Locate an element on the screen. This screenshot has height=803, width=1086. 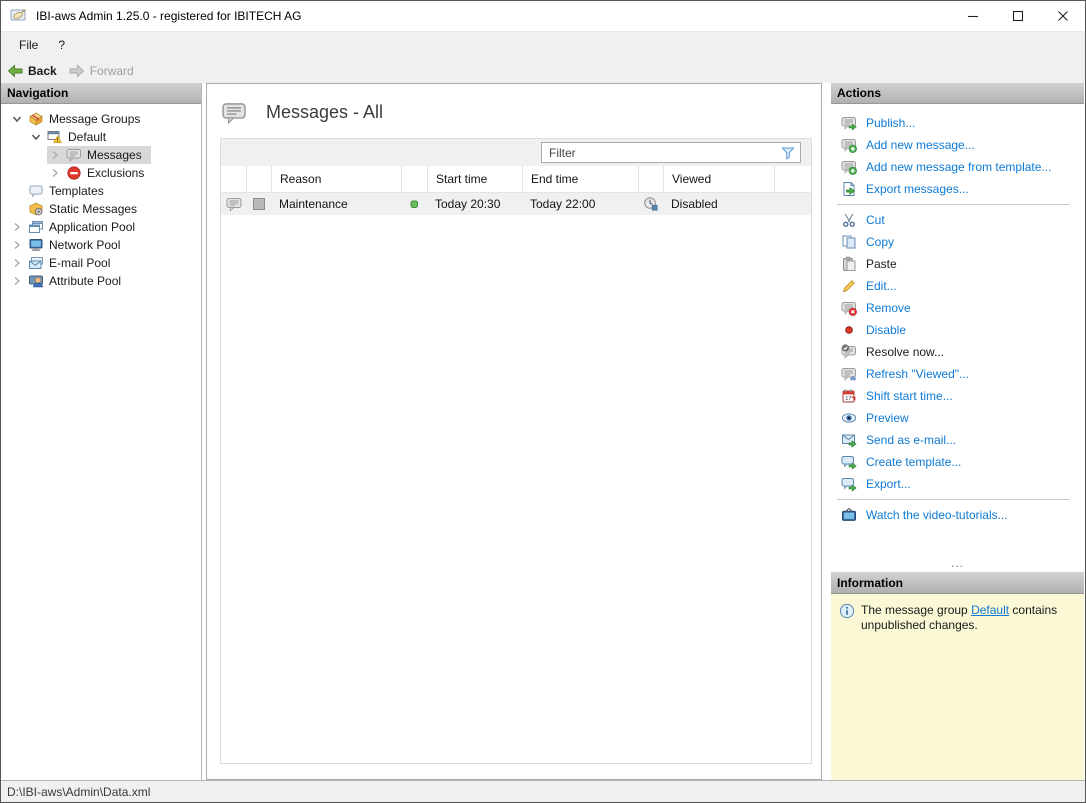
network-pool-icon is located at coordinates (36, 245).